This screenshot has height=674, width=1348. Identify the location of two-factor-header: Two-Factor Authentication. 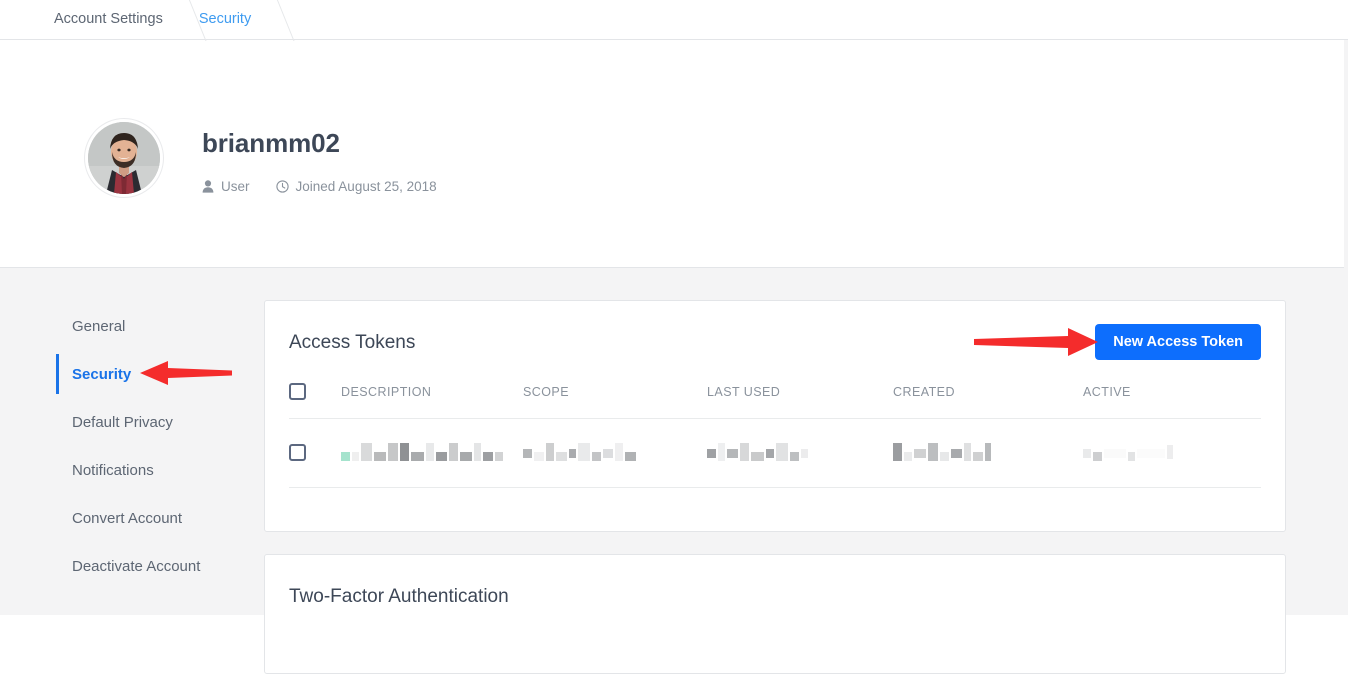
(775, 596).